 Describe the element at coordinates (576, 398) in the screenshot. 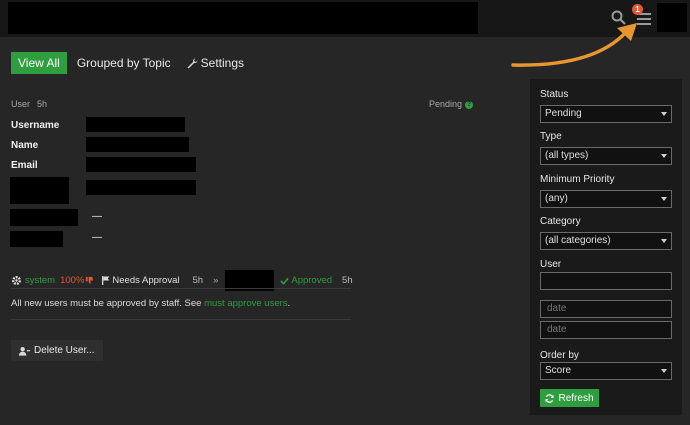

I see `refresh-label: Refresh` at that location.